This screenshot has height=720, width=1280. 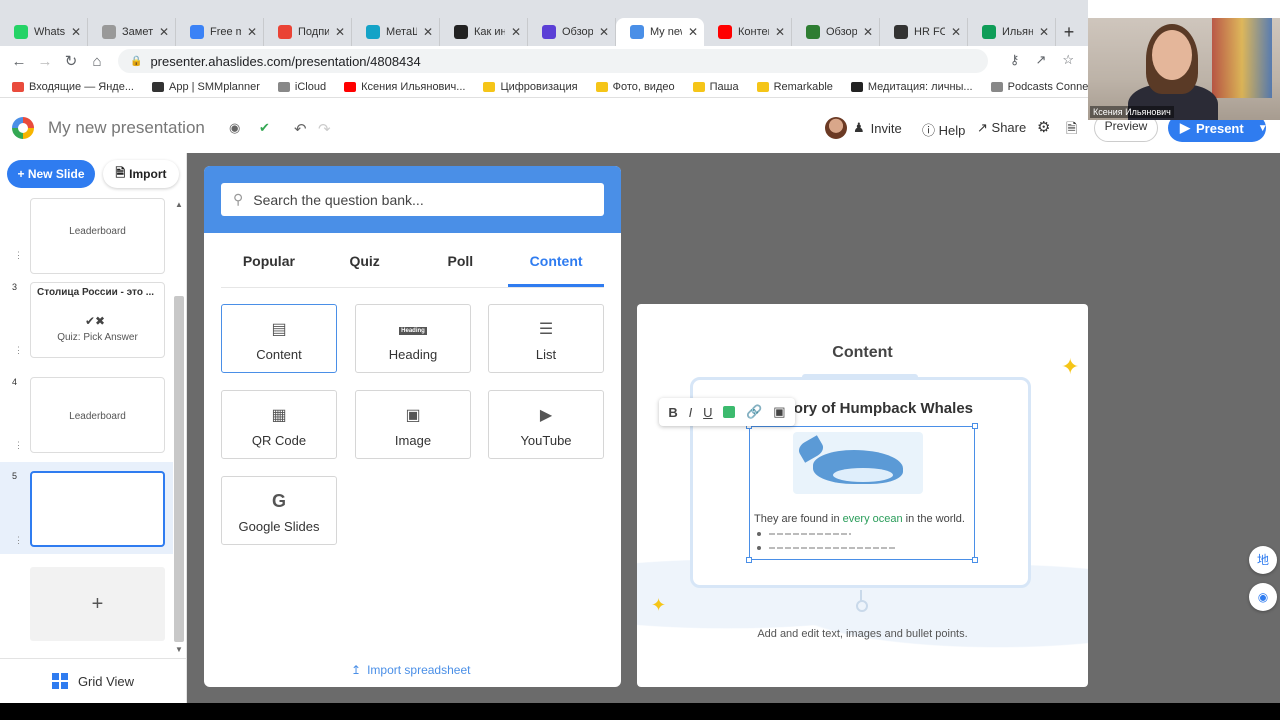 What do you see at coordinates (1263, 560) in the screenshot?
I see `translate-icon: 地` at bounding box center [1263, 560].